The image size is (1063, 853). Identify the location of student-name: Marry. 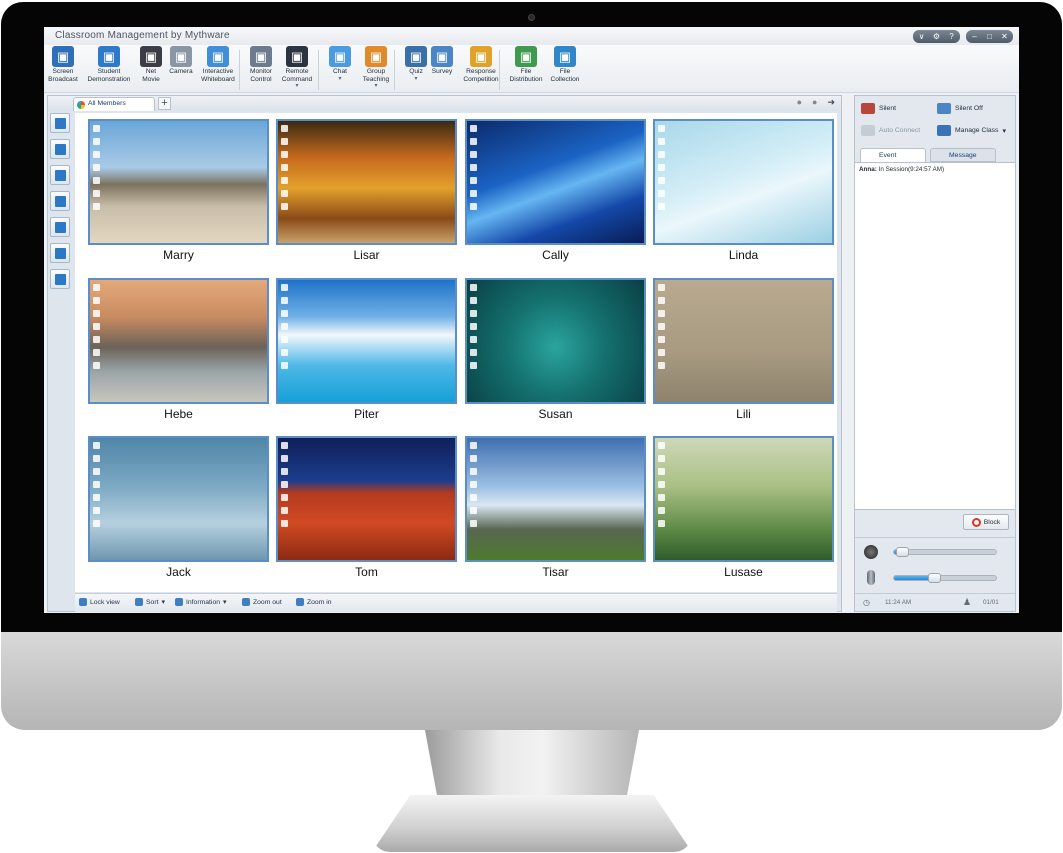
(178, 255).